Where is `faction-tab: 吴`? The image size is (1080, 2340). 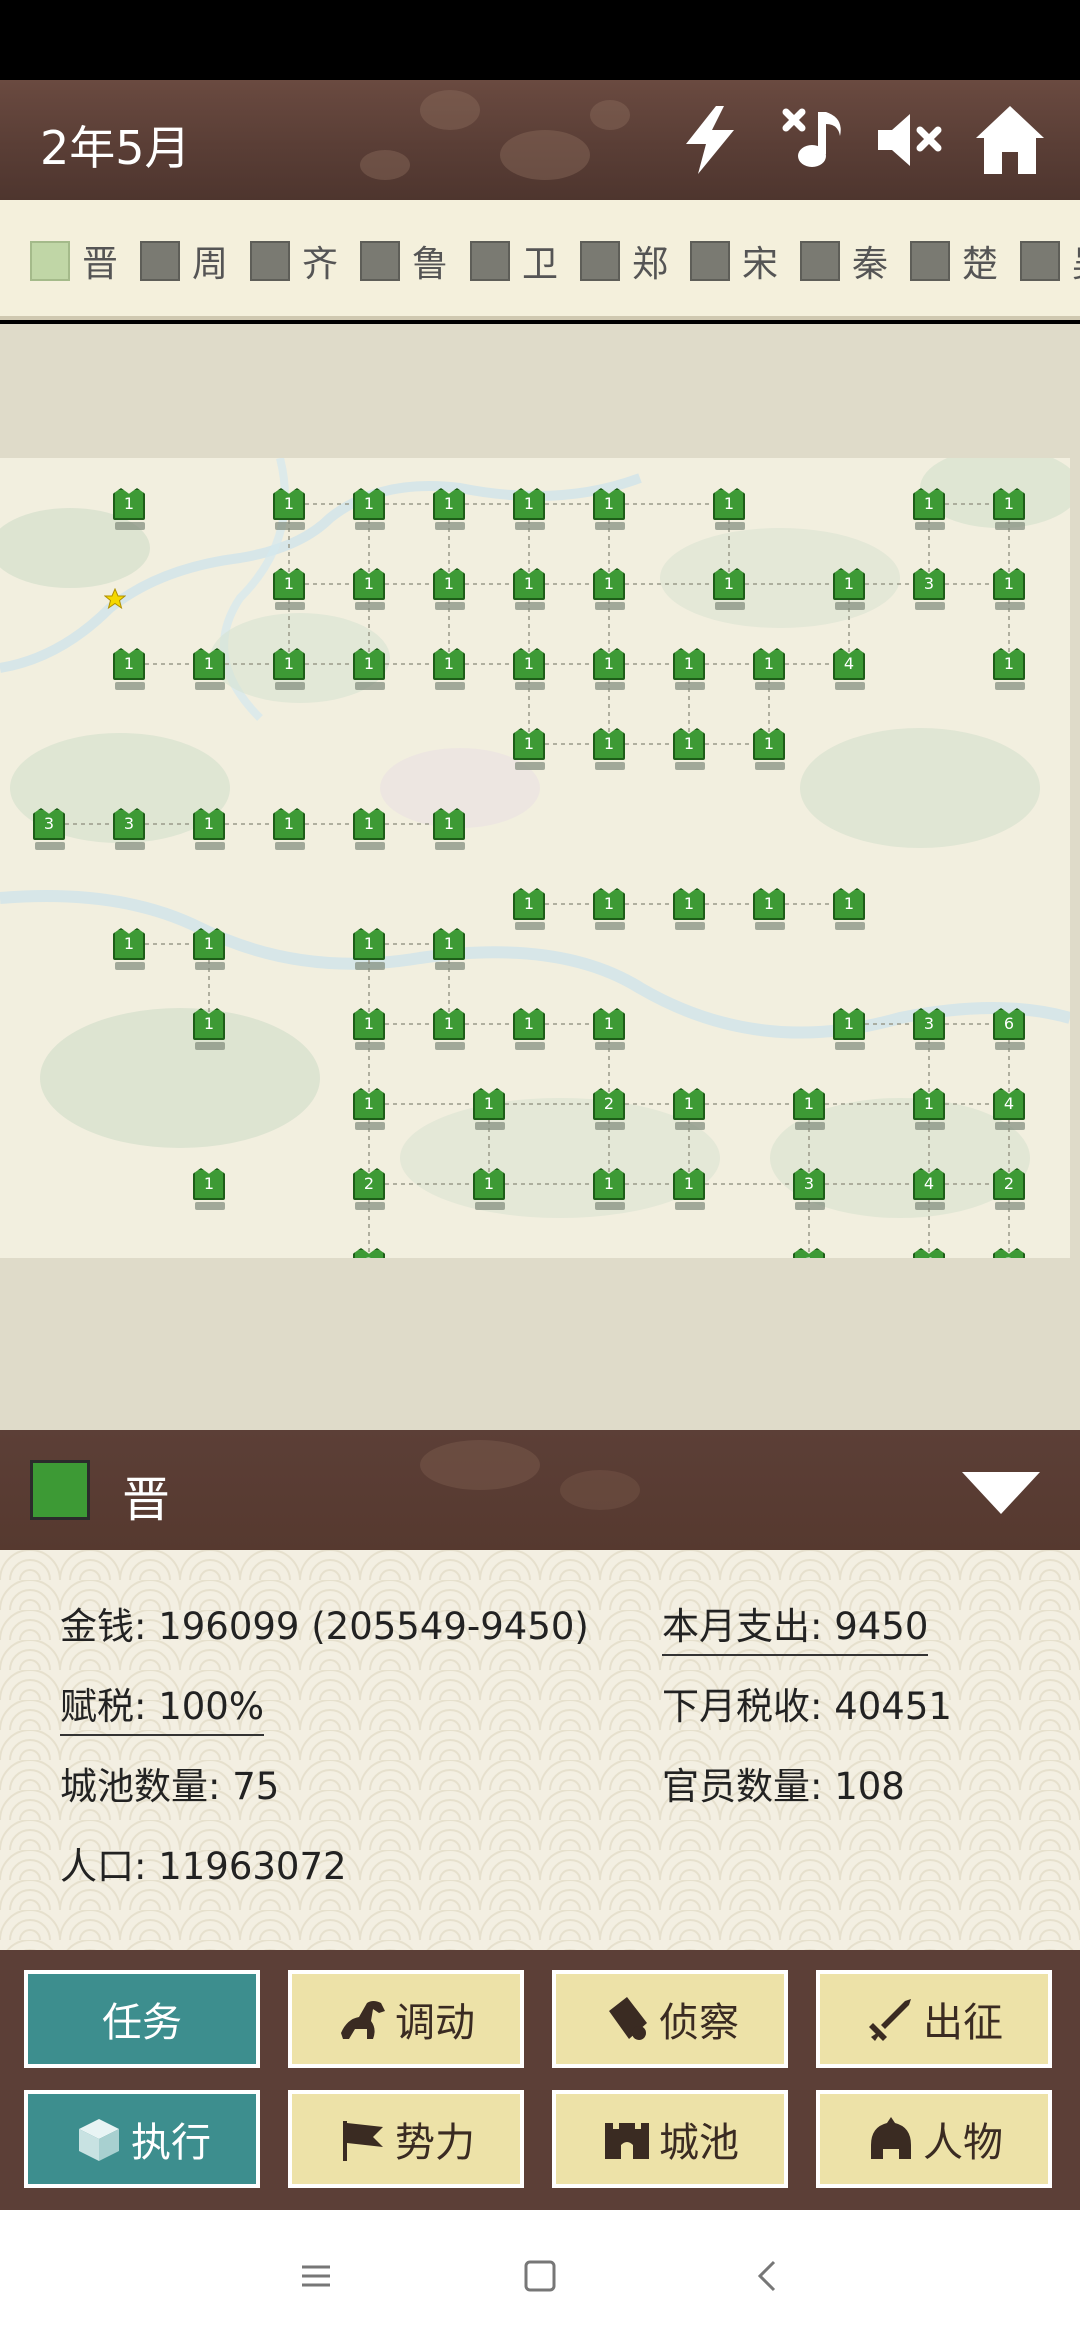
faction-tab: 吴 is located at coordinates (1050, 262).